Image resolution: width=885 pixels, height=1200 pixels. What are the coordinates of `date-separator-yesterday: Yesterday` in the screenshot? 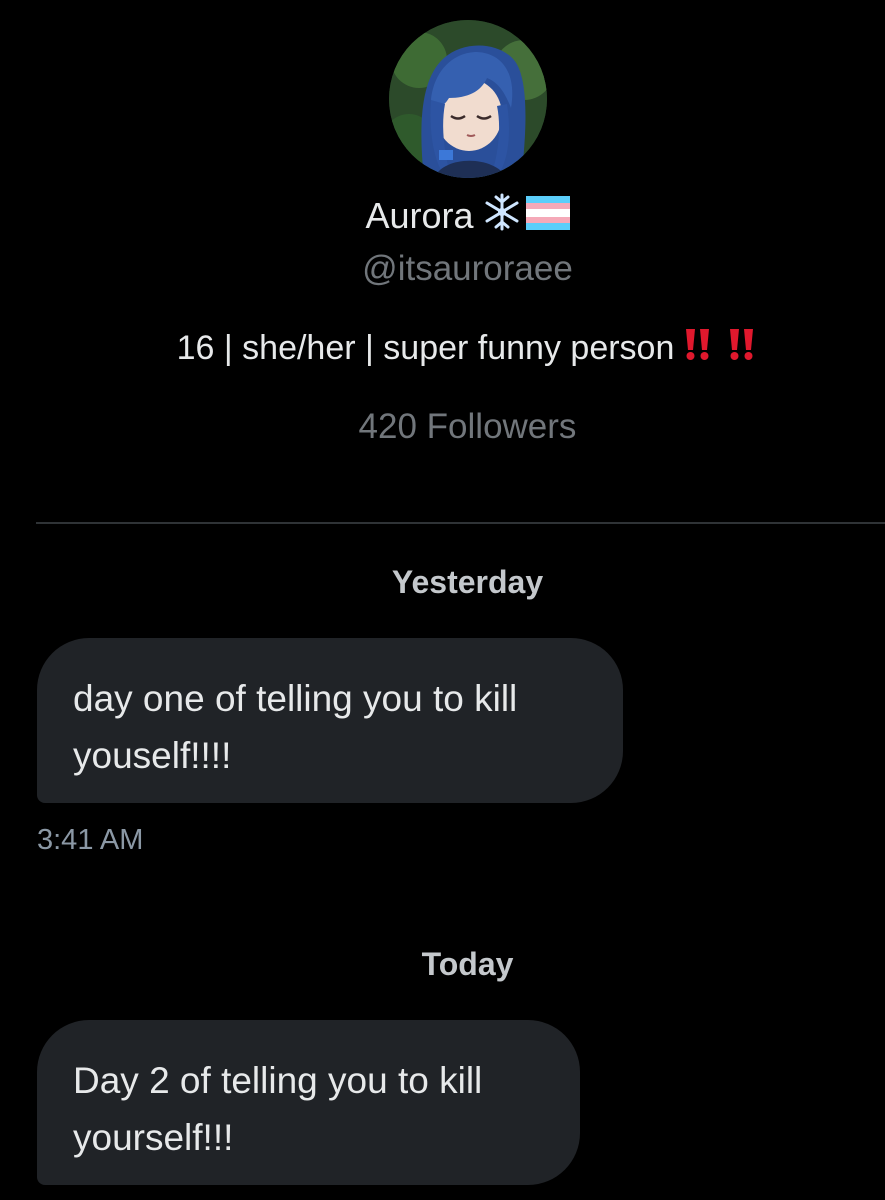 It's located at (467, 582).